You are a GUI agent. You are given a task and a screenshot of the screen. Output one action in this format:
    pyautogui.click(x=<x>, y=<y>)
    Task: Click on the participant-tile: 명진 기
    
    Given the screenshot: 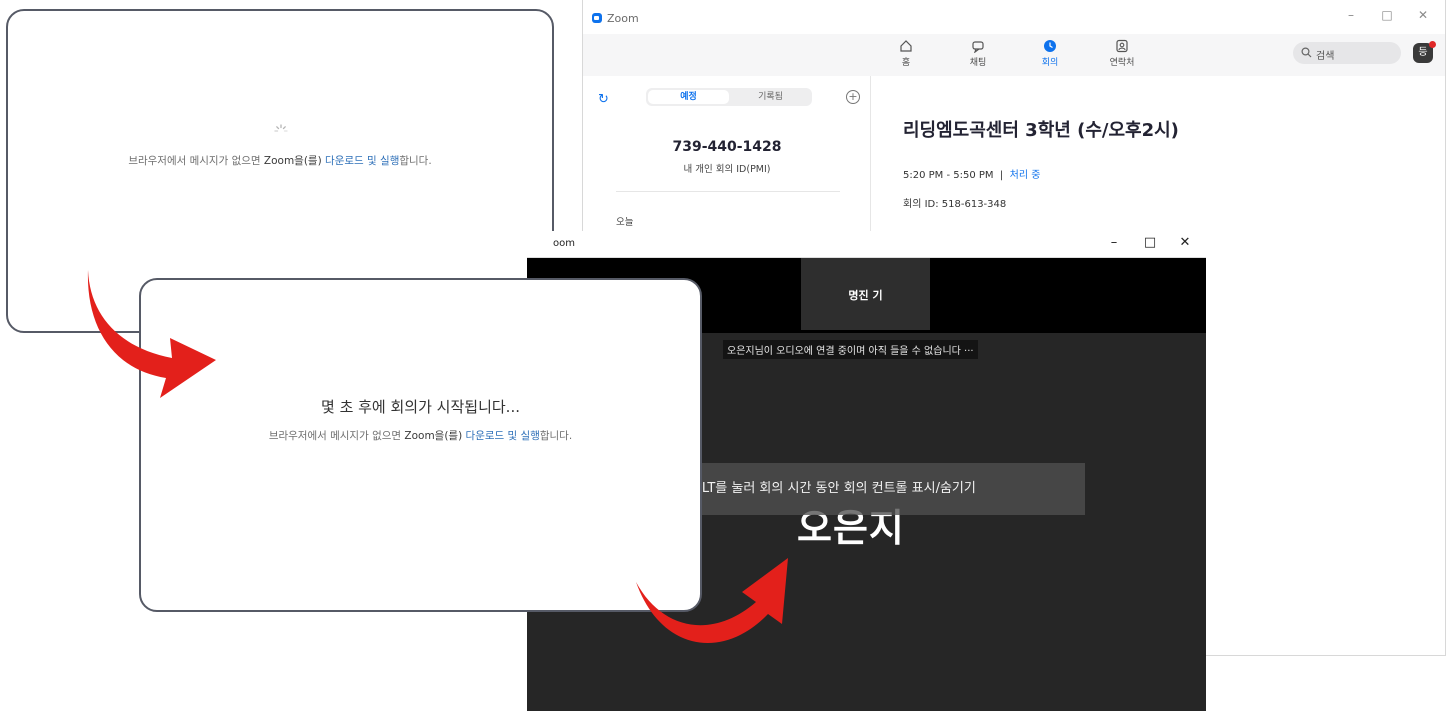 What is the action you would take?
    pyautogui.click(x=865, y=294)
    